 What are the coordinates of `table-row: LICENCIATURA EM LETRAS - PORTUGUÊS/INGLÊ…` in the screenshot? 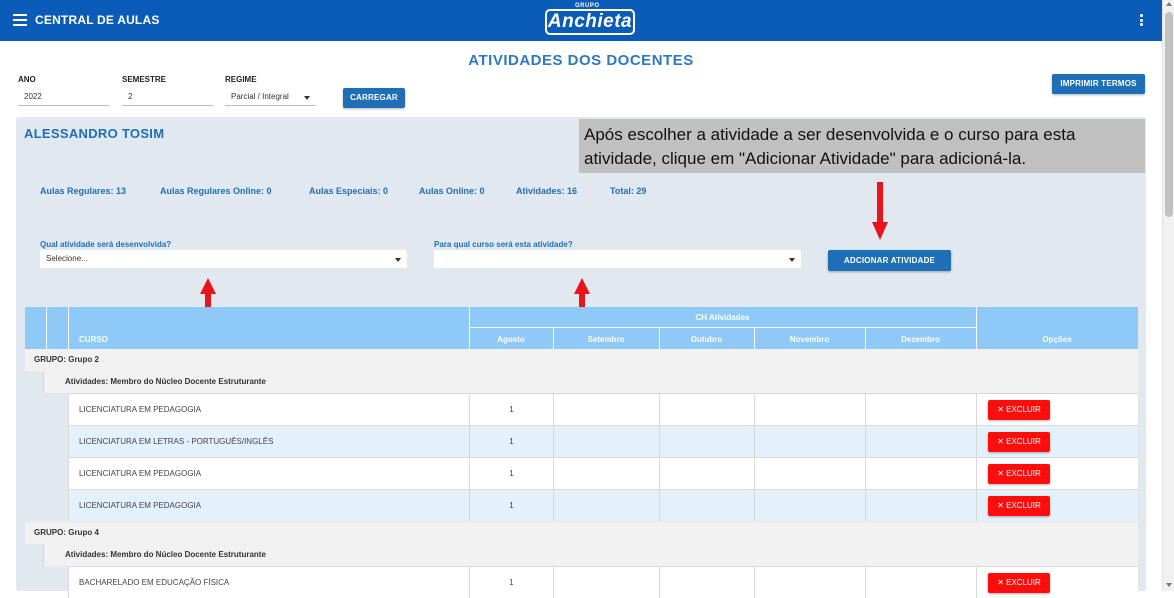 It's located at (603, 441).